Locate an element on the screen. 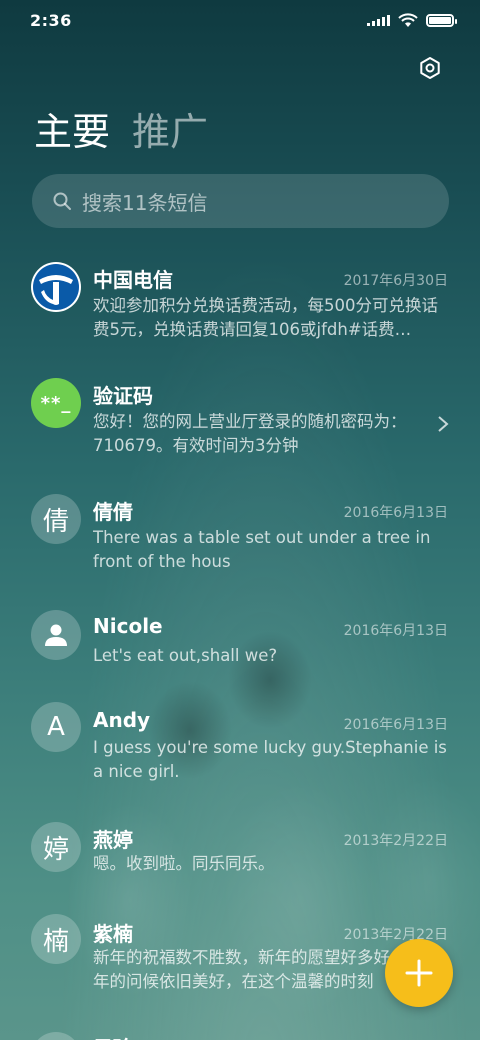 Image resolution: width=480 pixels, height=1040 pixels. contact-avatar: 倩 is located at coordinates (56, 519).